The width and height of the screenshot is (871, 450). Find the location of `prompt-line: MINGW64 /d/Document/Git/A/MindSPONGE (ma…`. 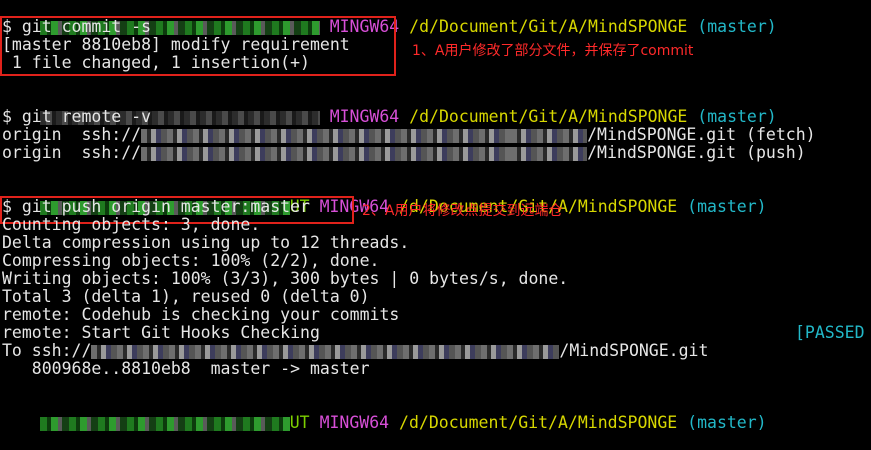

prompt-line: MINGW64 /d/Document/Git/A/MindSPONGE (ma… is located at coordinates (388, 108).